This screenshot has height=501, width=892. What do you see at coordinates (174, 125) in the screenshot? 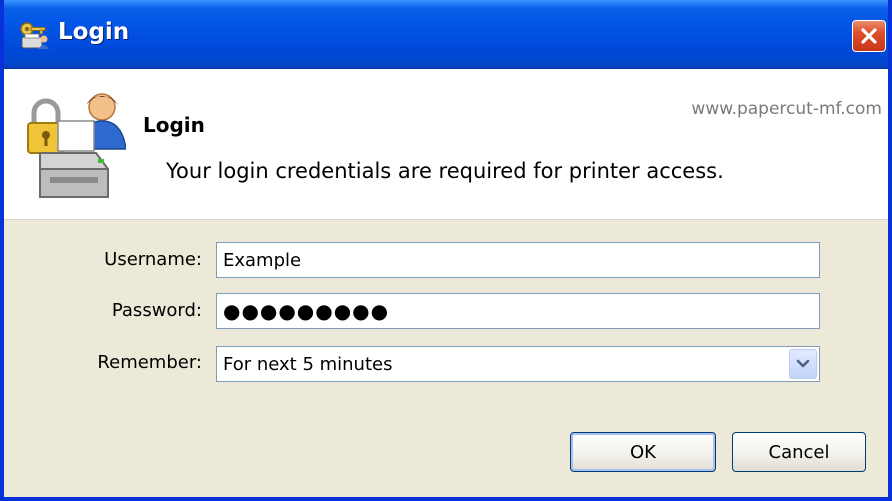
I see `header-title: Login` at bounding box center [174, 125].